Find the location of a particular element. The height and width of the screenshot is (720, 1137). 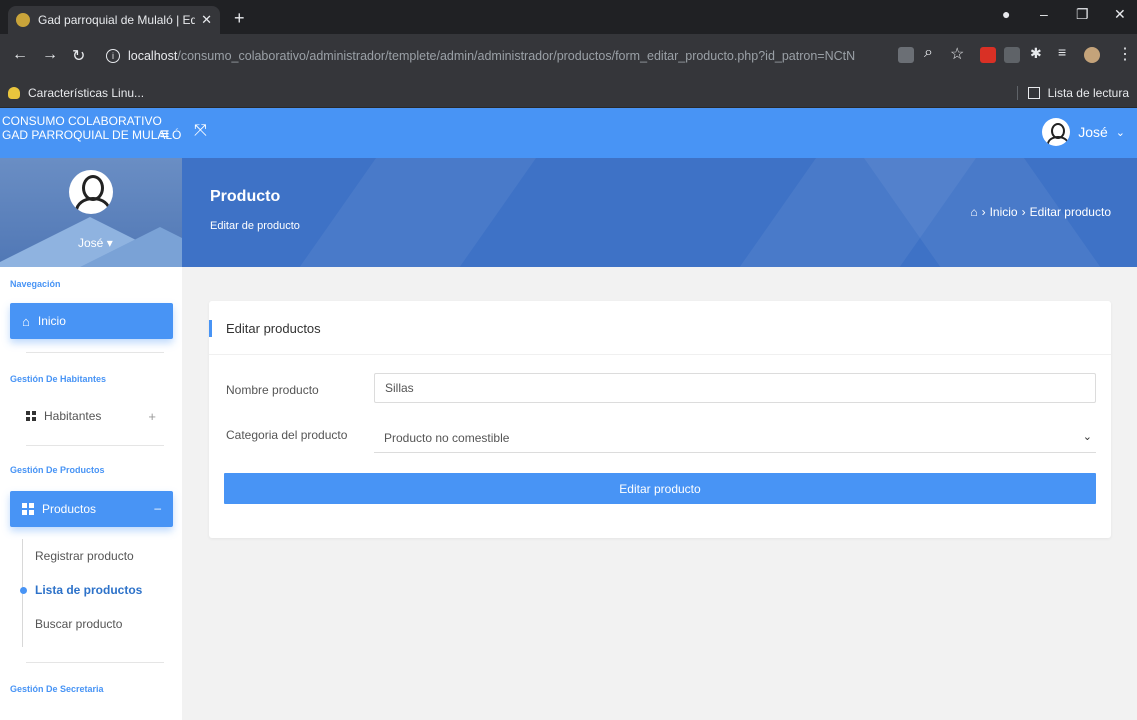

bookmark-star-icon: ☆ is located at coordinates (957, 54).